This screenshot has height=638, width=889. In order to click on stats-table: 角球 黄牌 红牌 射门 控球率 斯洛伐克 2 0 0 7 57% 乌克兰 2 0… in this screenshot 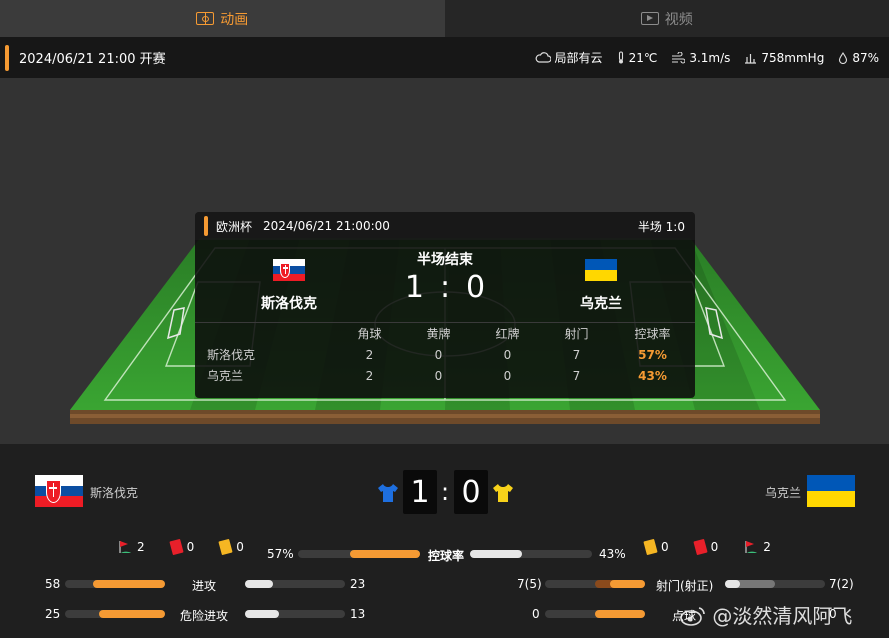, I will do `click(445, 354)`.